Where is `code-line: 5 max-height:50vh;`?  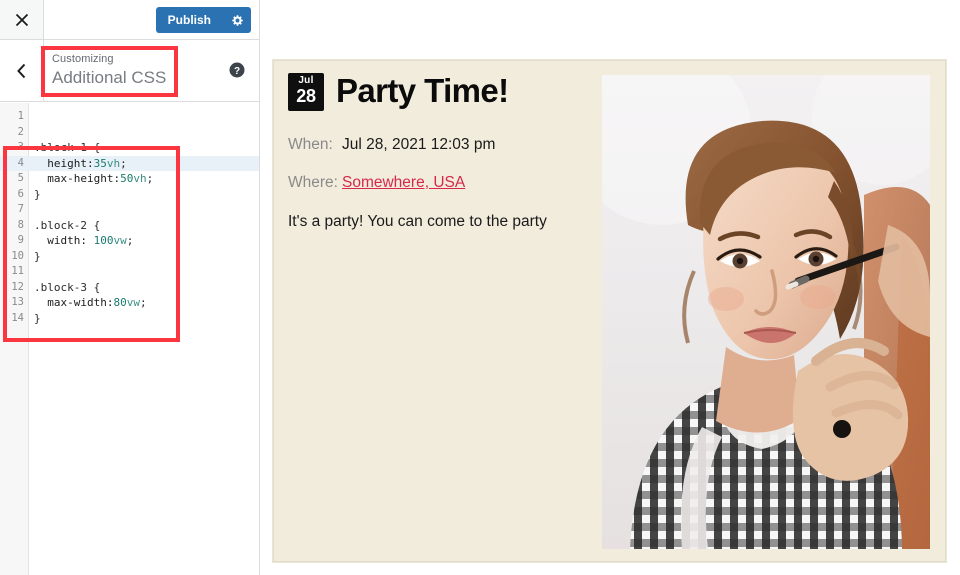
code-line: 5 max-height:50vh; is located at coordinates (129, 179).